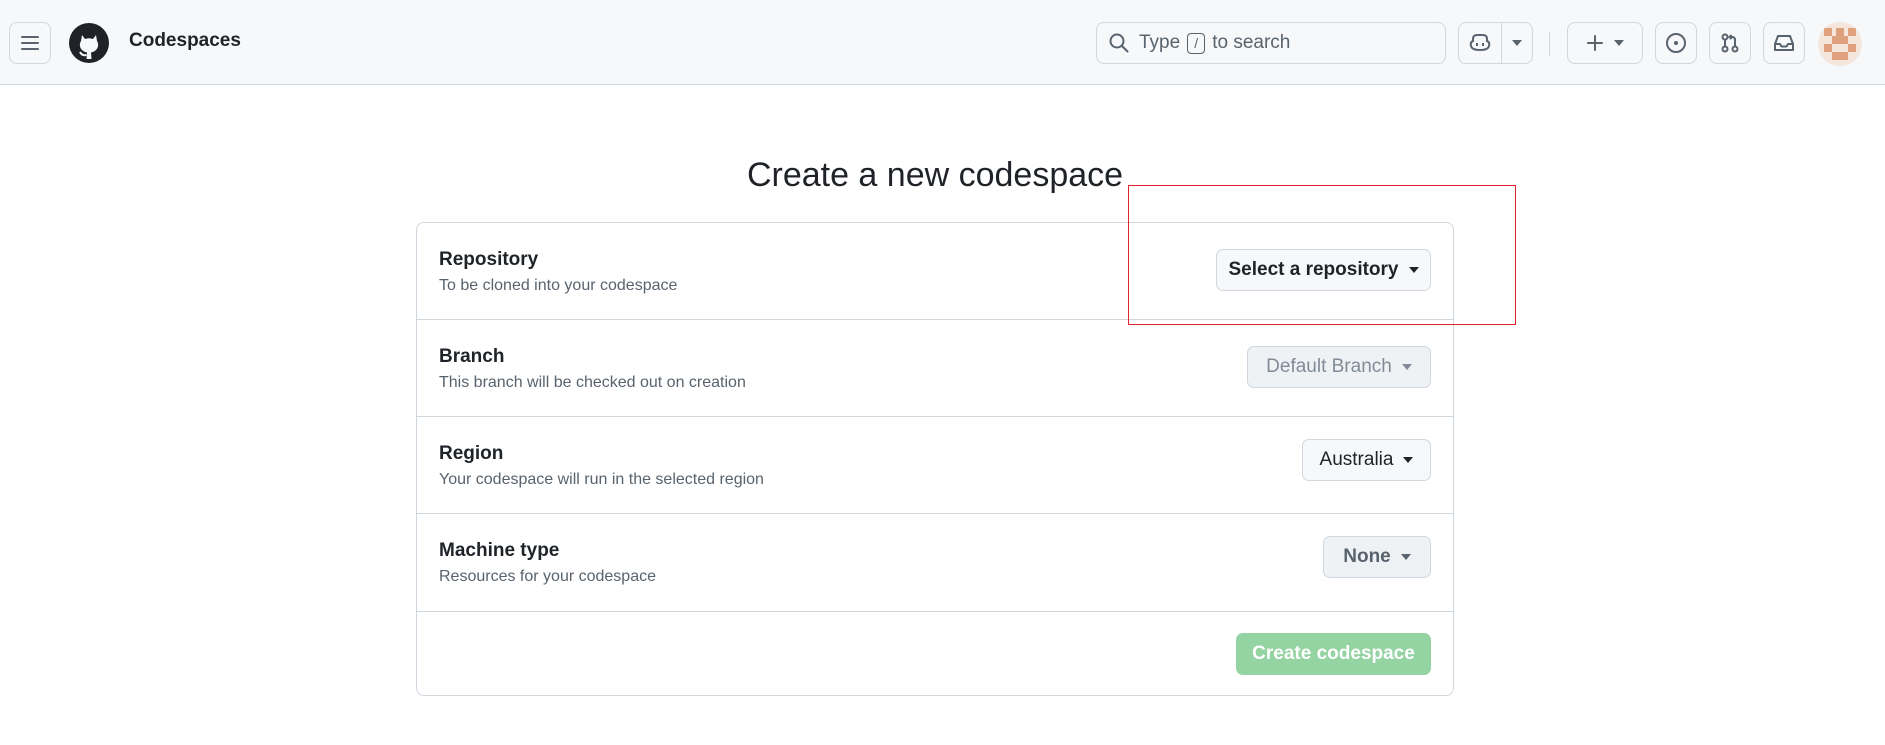 The height and width of the screenshot is (745, 1885). What do you see at coordinates (1549, 44) in the screenshot?
I see `header-divider` at bounding box center [1549, 44].